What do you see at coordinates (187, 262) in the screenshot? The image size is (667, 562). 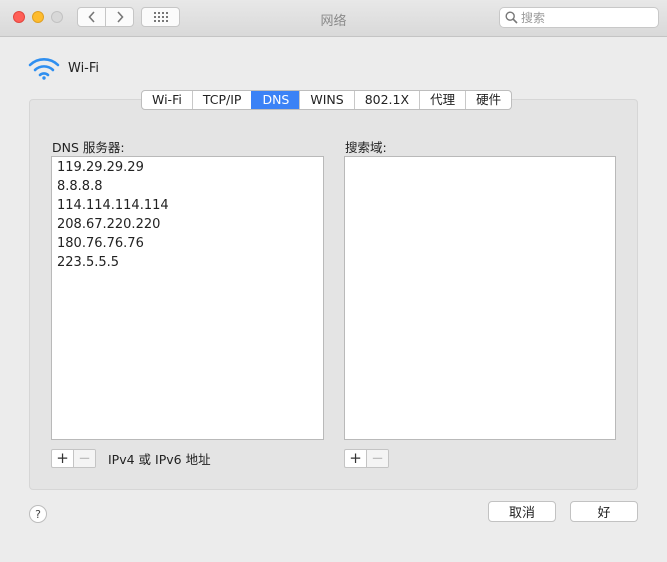 I see `list-item: 223.5.5.5` at bounding box center [187, 262].